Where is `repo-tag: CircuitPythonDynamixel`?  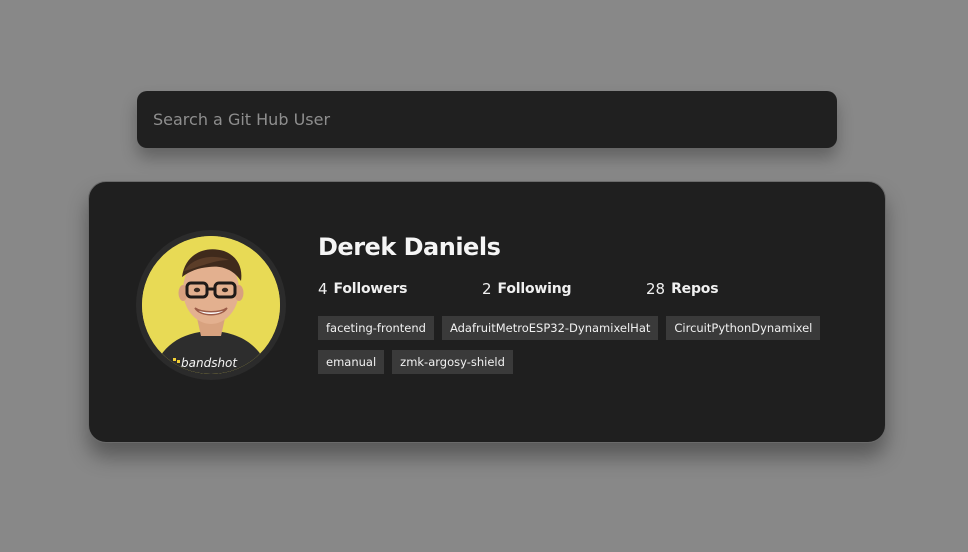 repo-tag: CircuitPythonDynamixel is located at coordinates (743, 328).